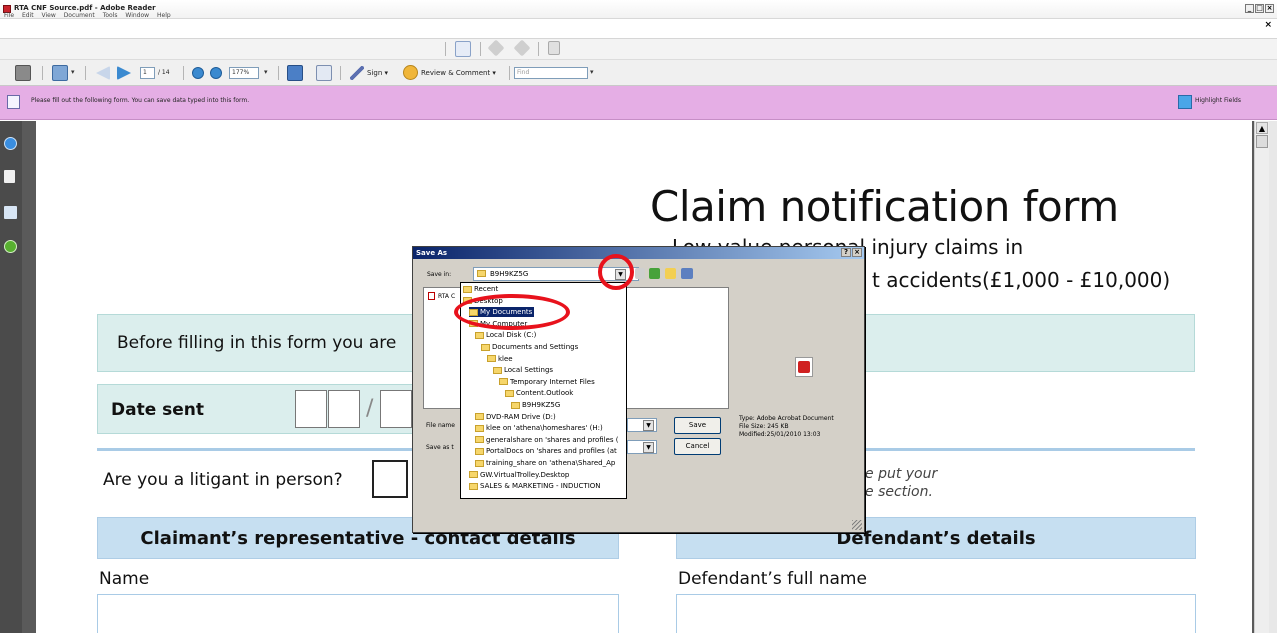 The width and height of the screenshot is (1277, 633). Describe the element at coordinates (496, 48) in the screenshot. I see `pen-tool-icon` at that location.